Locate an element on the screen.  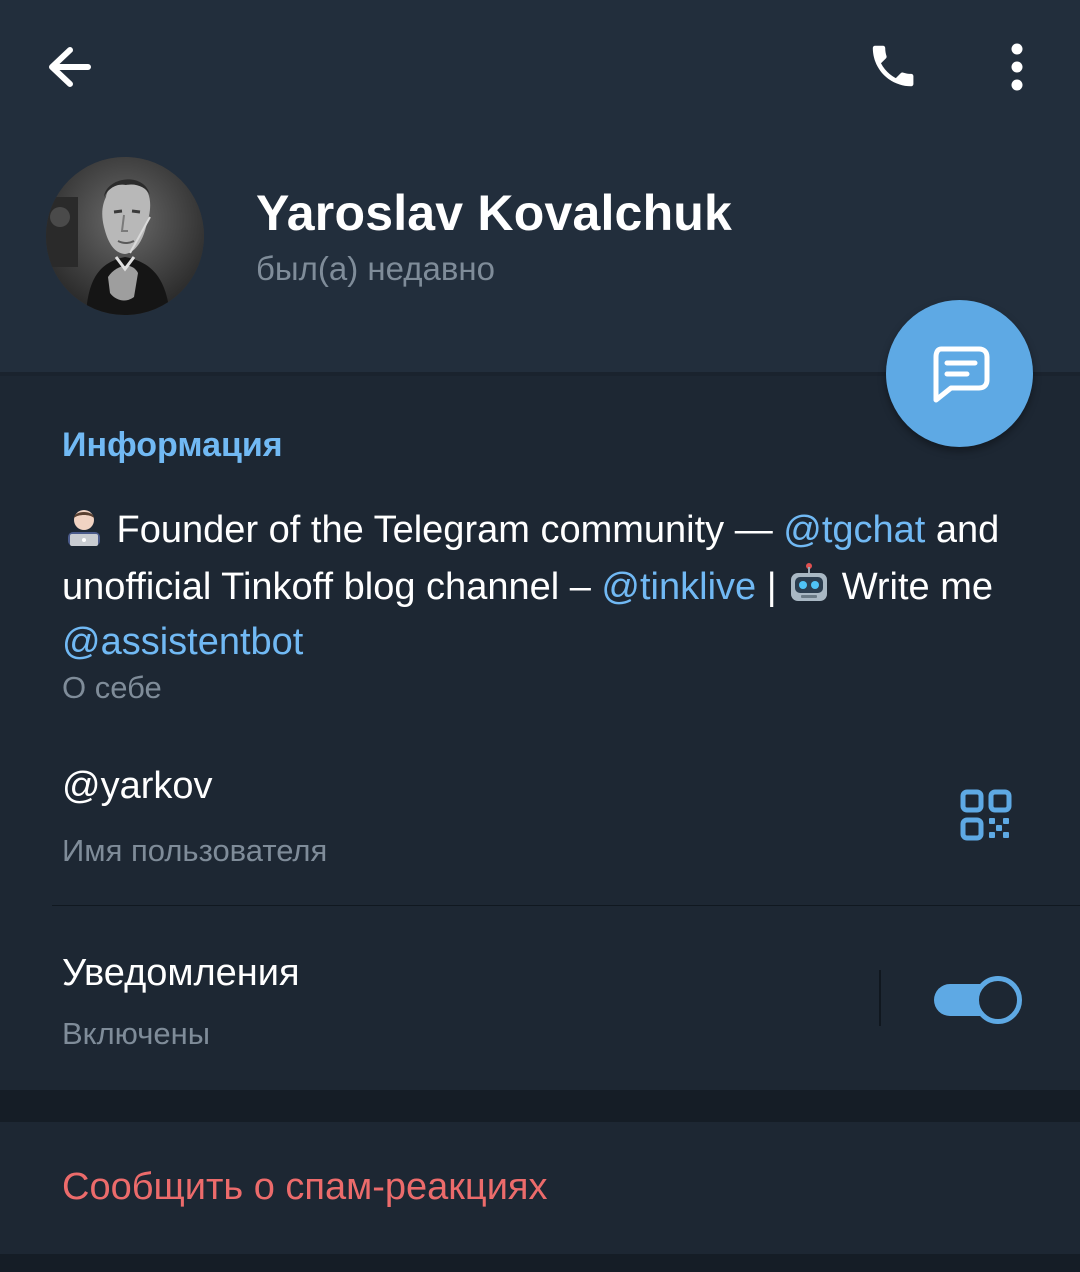
username-row: @yarkov Имя пользователя is located at coordinates (540, 823).